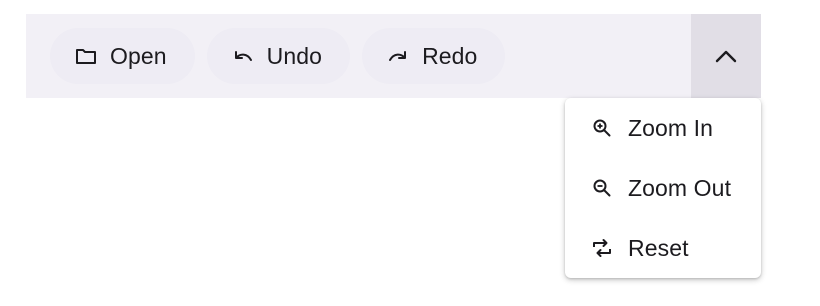  I want to click on chevron-up-icon, so click(726, 56).